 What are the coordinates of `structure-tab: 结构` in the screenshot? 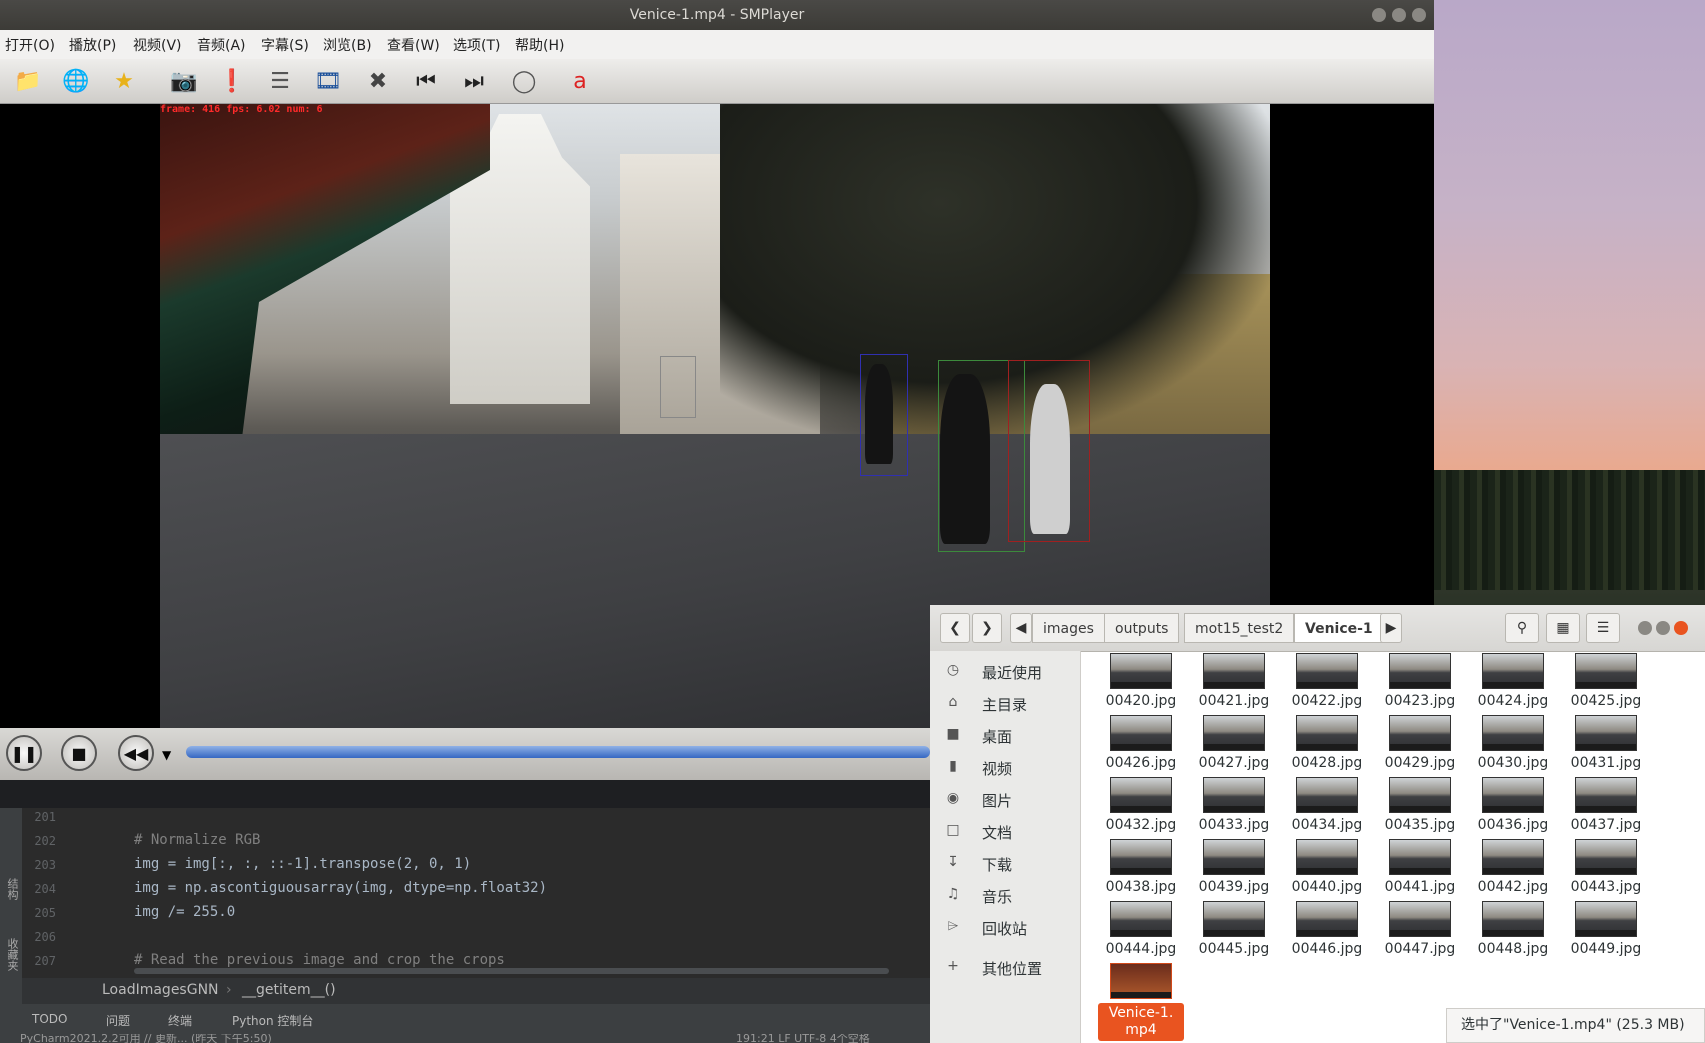 It's located at (11, 889).